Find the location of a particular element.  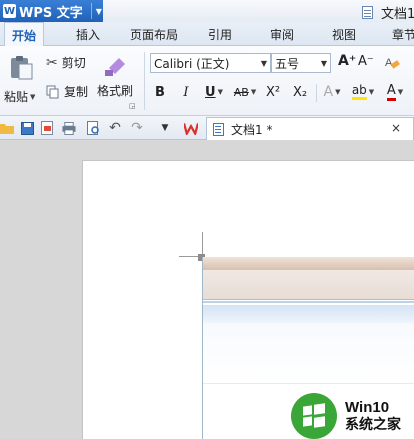

image-separator is located at coordinates (308, 383).